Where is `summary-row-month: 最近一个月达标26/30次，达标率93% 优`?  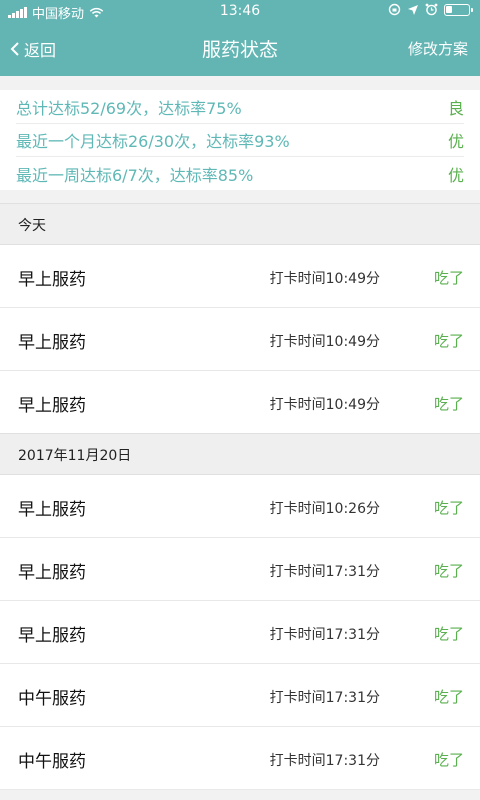
summary-row-month: 最近一个月达标26/30次，达标率93% 优 is located at coordinates (240, 140).